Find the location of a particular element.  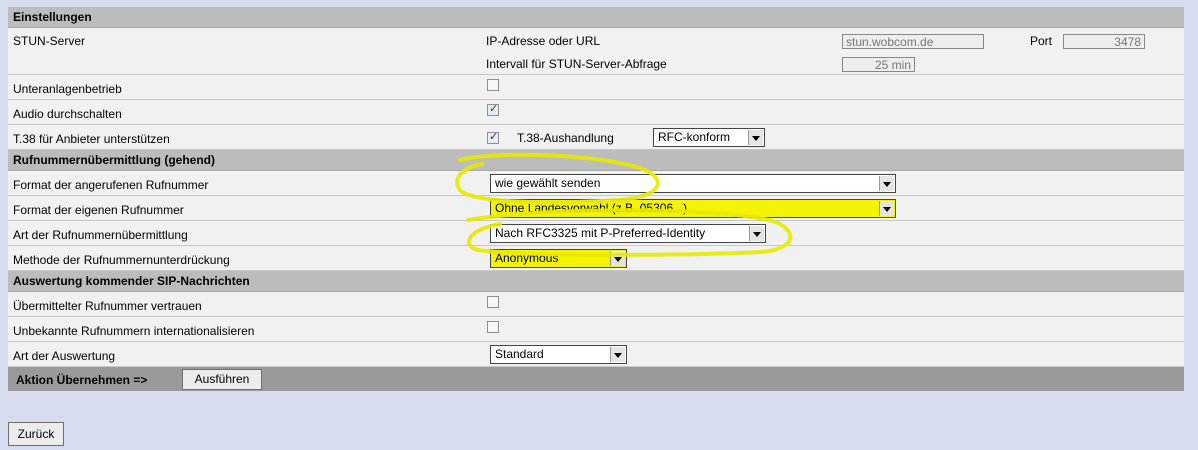

evaluation-type-select: Standard is located at coordinates (558, 354).